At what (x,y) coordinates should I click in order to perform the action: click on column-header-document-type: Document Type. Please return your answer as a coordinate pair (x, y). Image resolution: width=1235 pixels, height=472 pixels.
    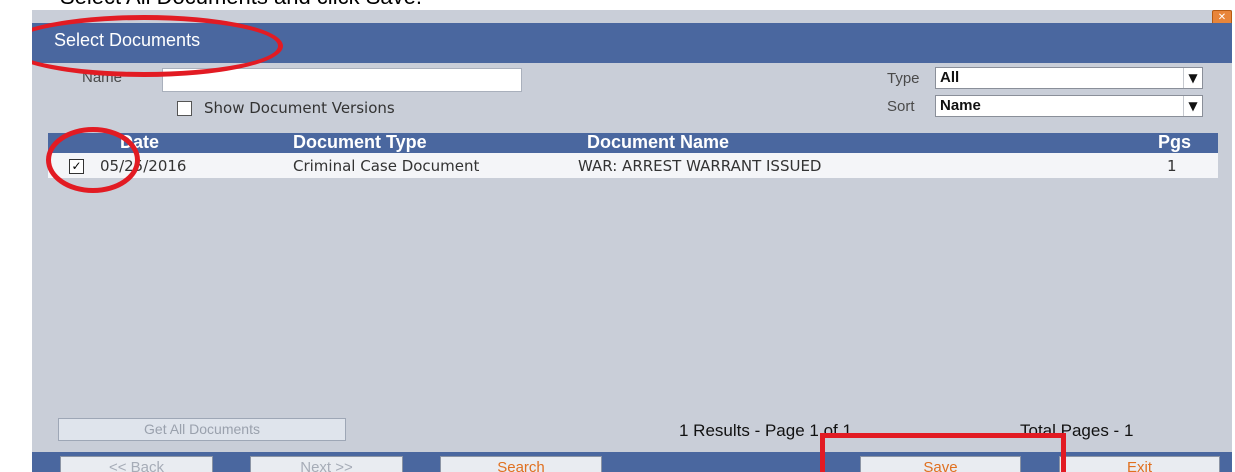
    Looking at the image, I should click on (360, 142).